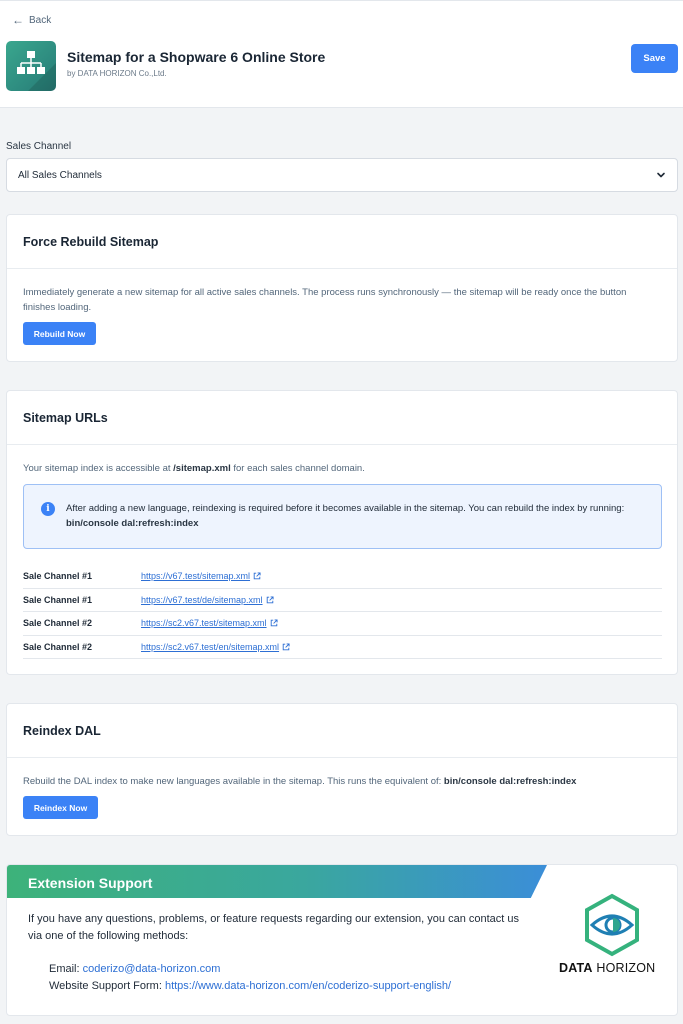 This screenshot has width=683, height=1024. Describe the element at coordinates (576, 968) in the screenshot. I see `brand-data: DATA` at that location.